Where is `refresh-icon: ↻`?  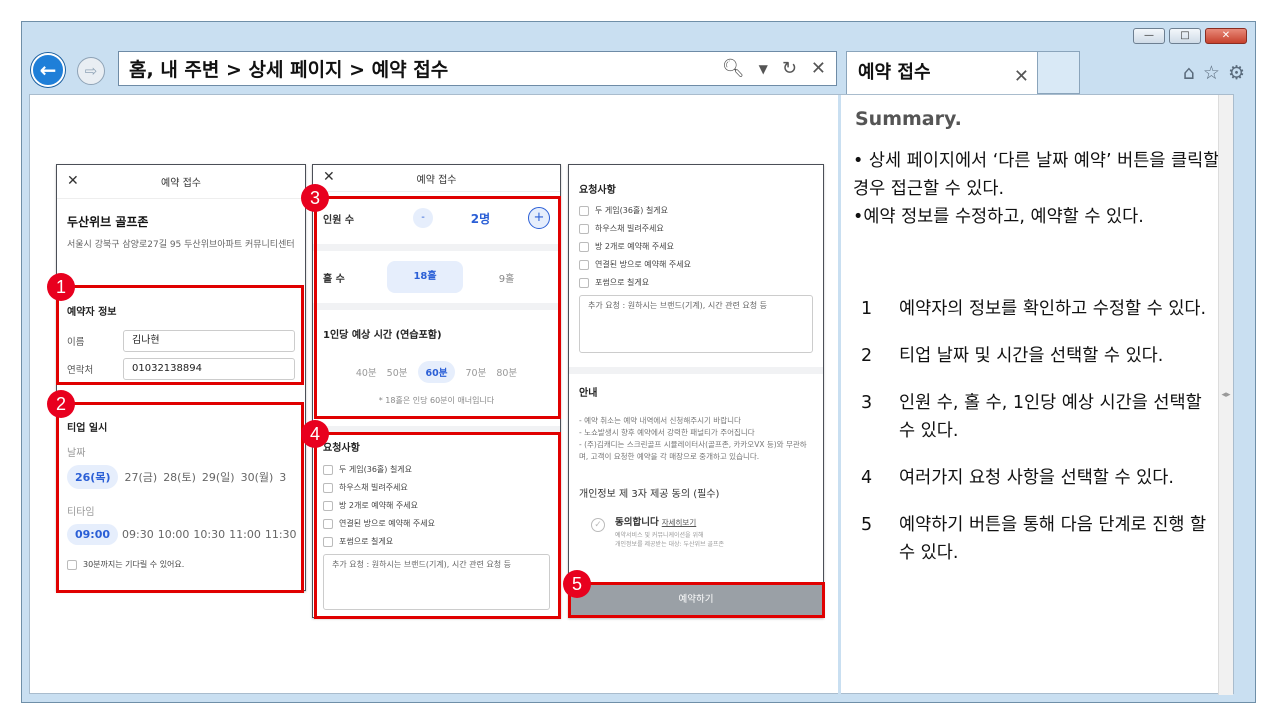 refresh-icon: ↻ is located at coordinates (789, 68).